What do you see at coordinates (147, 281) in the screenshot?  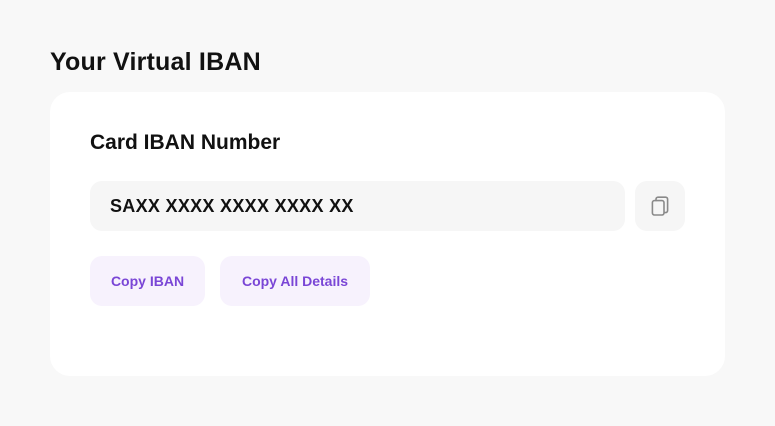 I see `copy-iban-button: Copy IBAN` at bounding box center [147, 281].